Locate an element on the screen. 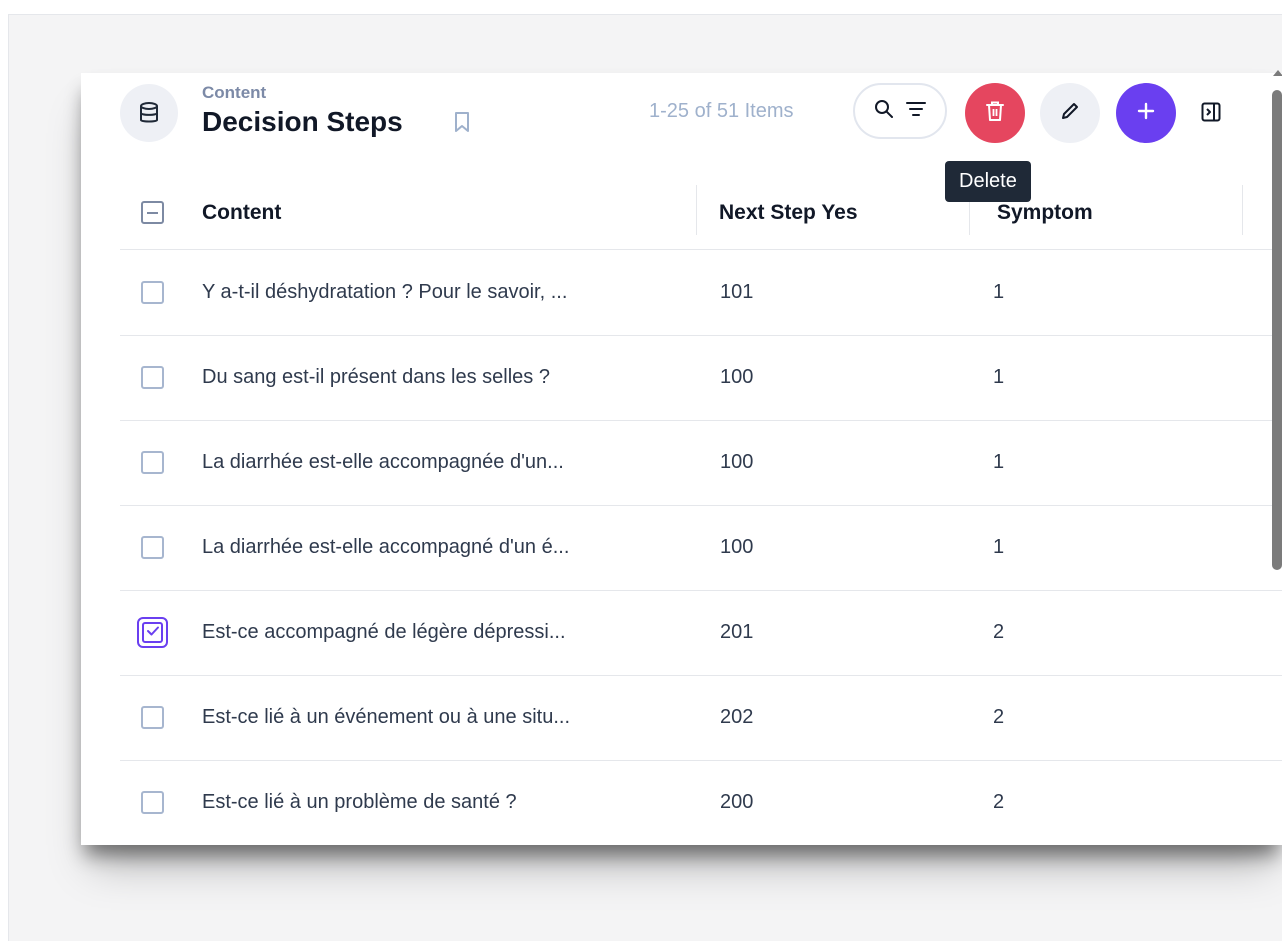  page-title: Decision Steps is located at coordinates (302, 121).